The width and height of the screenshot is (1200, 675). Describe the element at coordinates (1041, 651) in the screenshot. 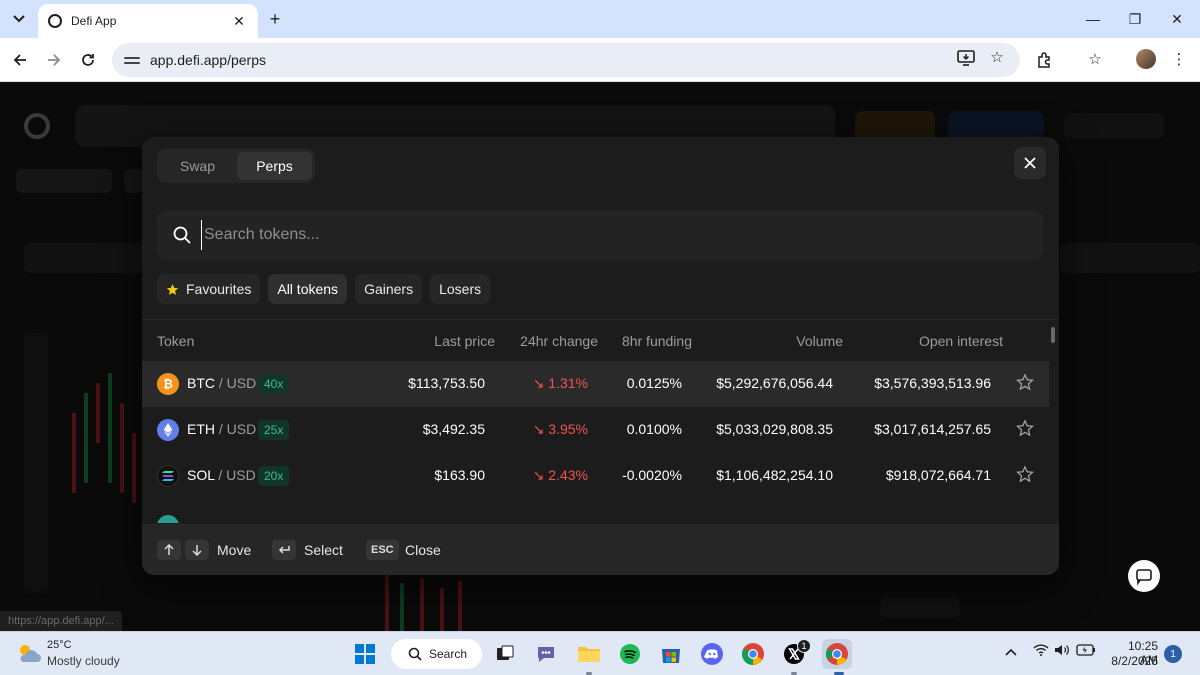

I see `wifi-icon` at that location.